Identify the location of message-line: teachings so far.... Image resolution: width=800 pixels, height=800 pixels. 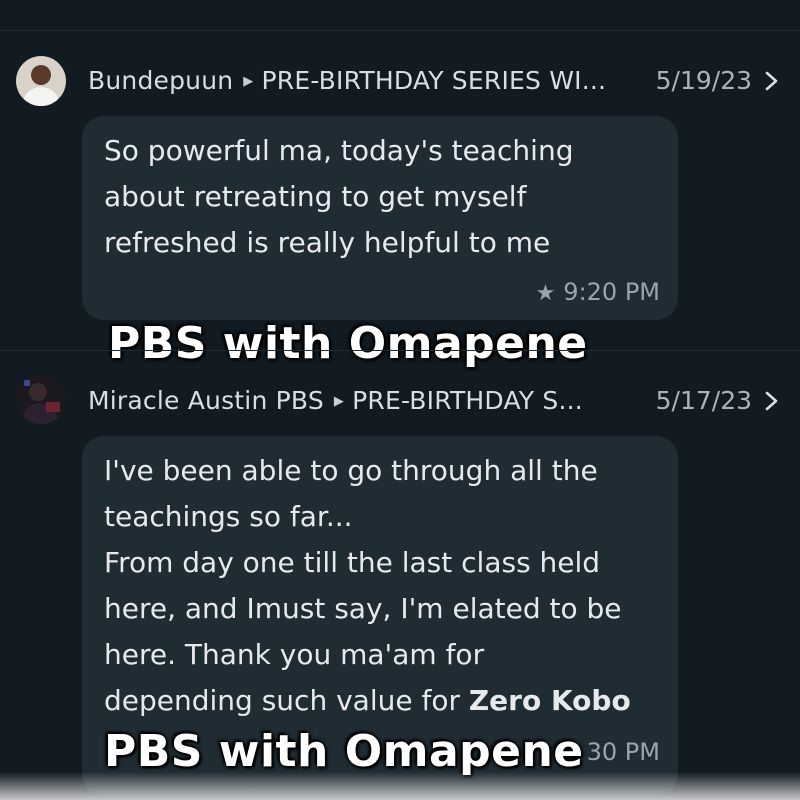
(228, 516).